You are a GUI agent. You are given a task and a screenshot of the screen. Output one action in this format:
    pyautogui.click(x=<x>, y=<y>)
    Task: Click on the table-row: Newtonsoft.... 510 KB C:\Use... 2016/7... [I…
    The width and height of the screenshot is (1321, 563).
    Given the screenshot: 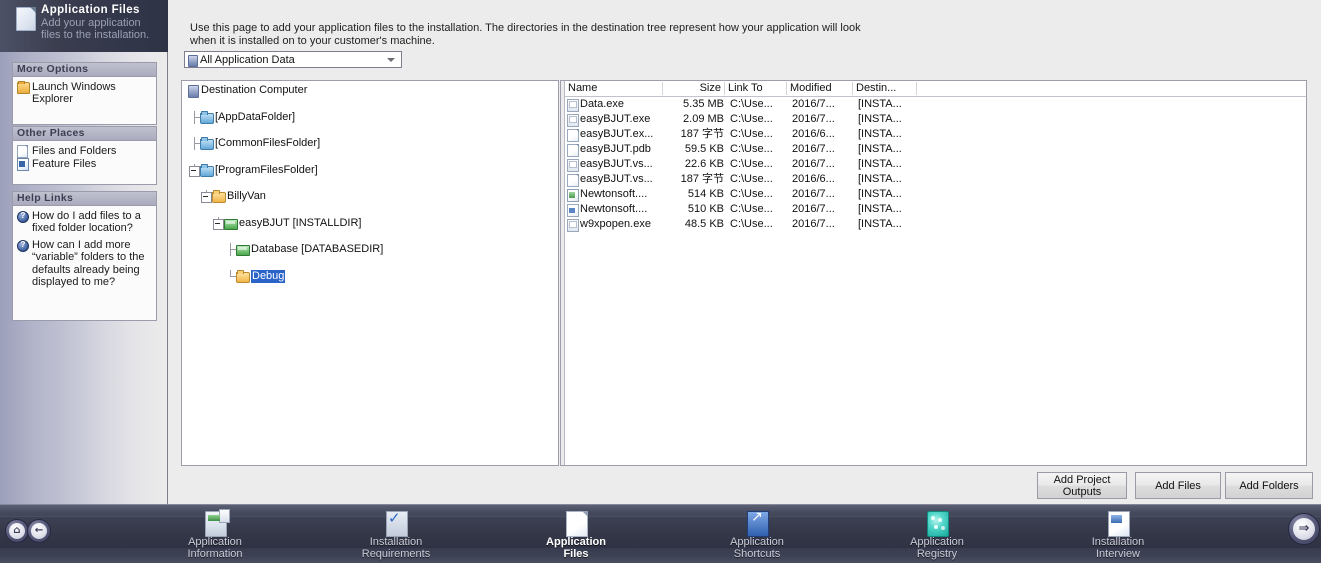 What is the action you would take?
    pyautogui.click(x=936, y=209)
    